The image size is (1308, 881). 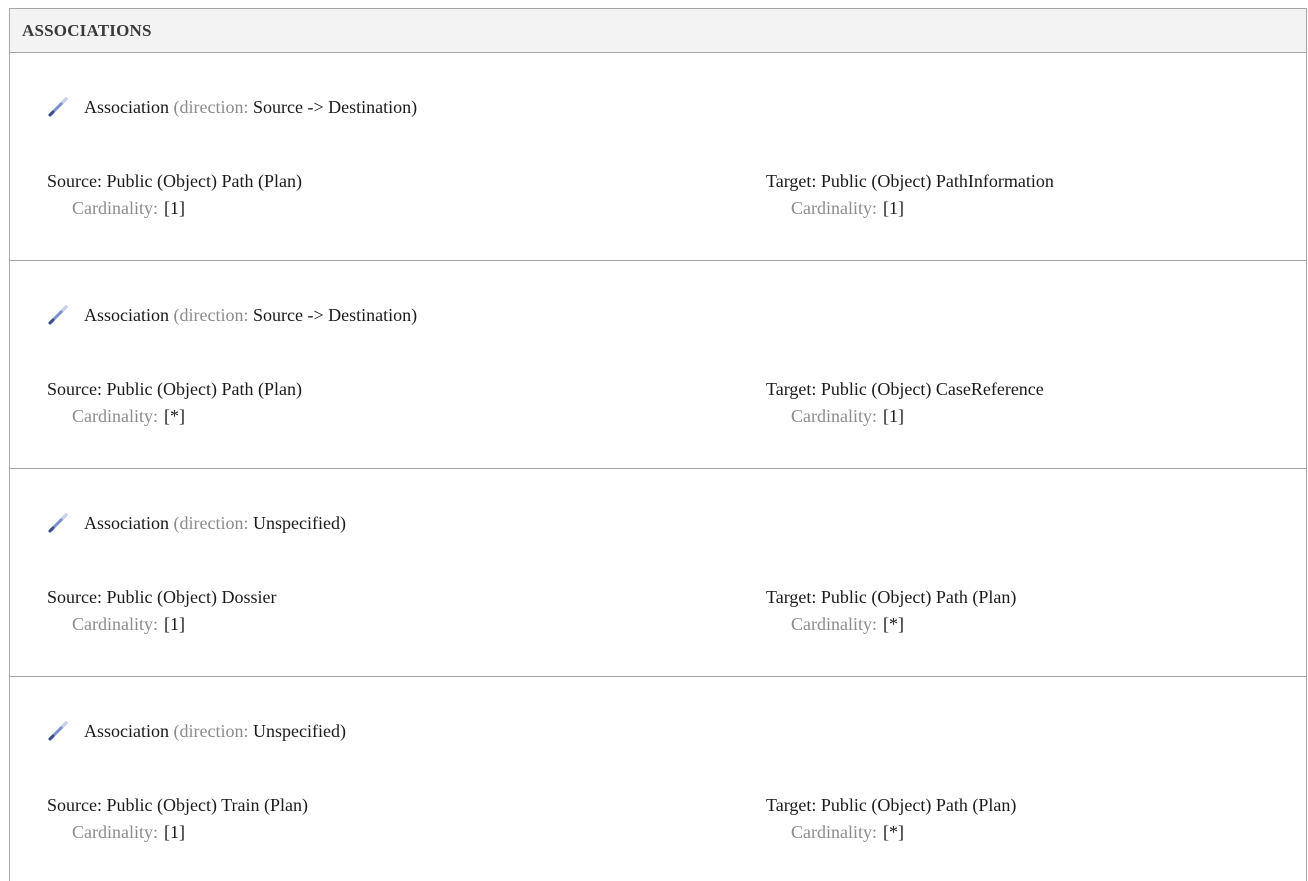 I want to click on target-value: Public (Object) PathInformation, so click(x=937, y=181).